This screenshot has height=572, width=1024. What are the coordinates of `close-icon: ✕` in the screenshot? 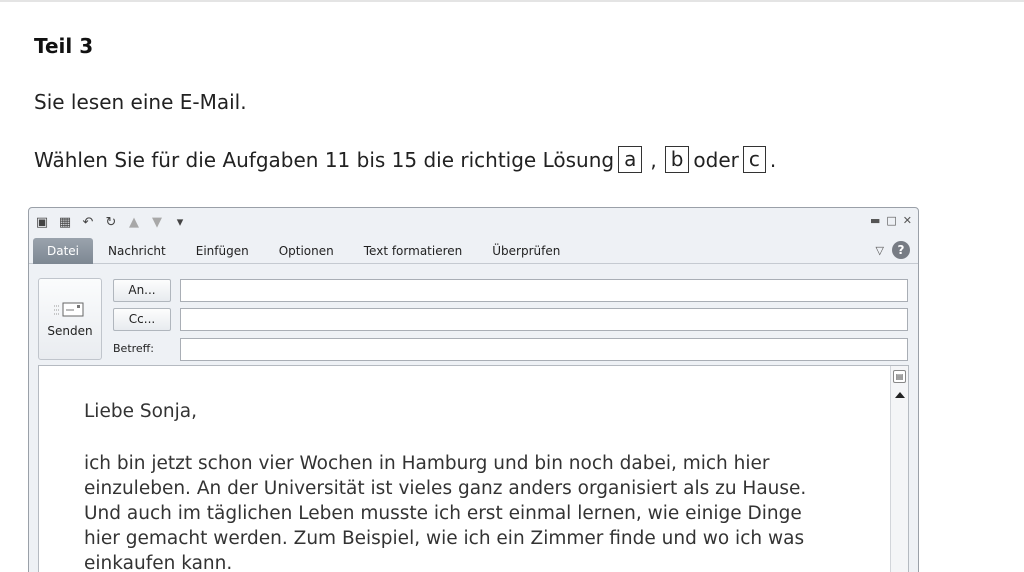 It's located at (907, 220).